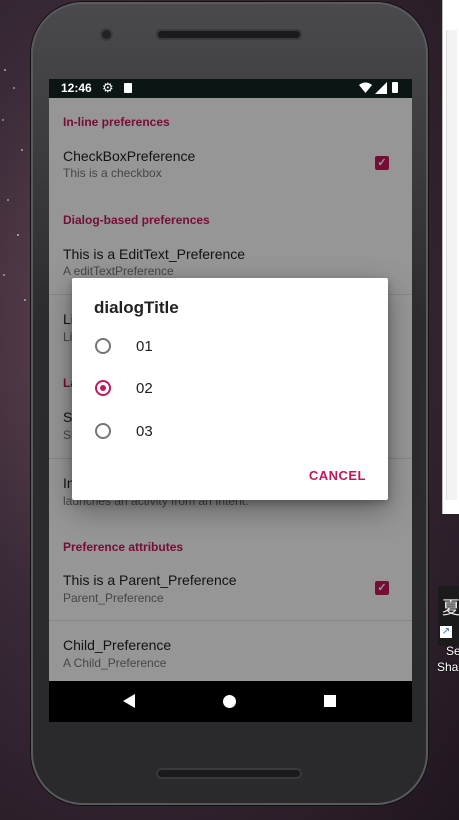 The height and width of the screenshot is (820, 459). I want to click on top-speaker-grille, so click(229, 34).